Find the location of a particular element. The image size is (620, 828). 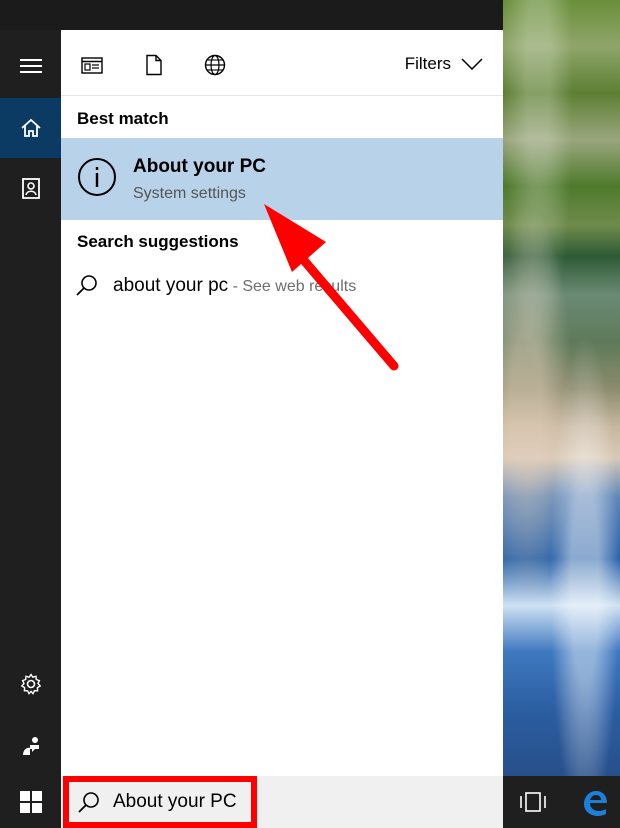

best-match-subtitle: System settings is located at coordinates (189, 193).